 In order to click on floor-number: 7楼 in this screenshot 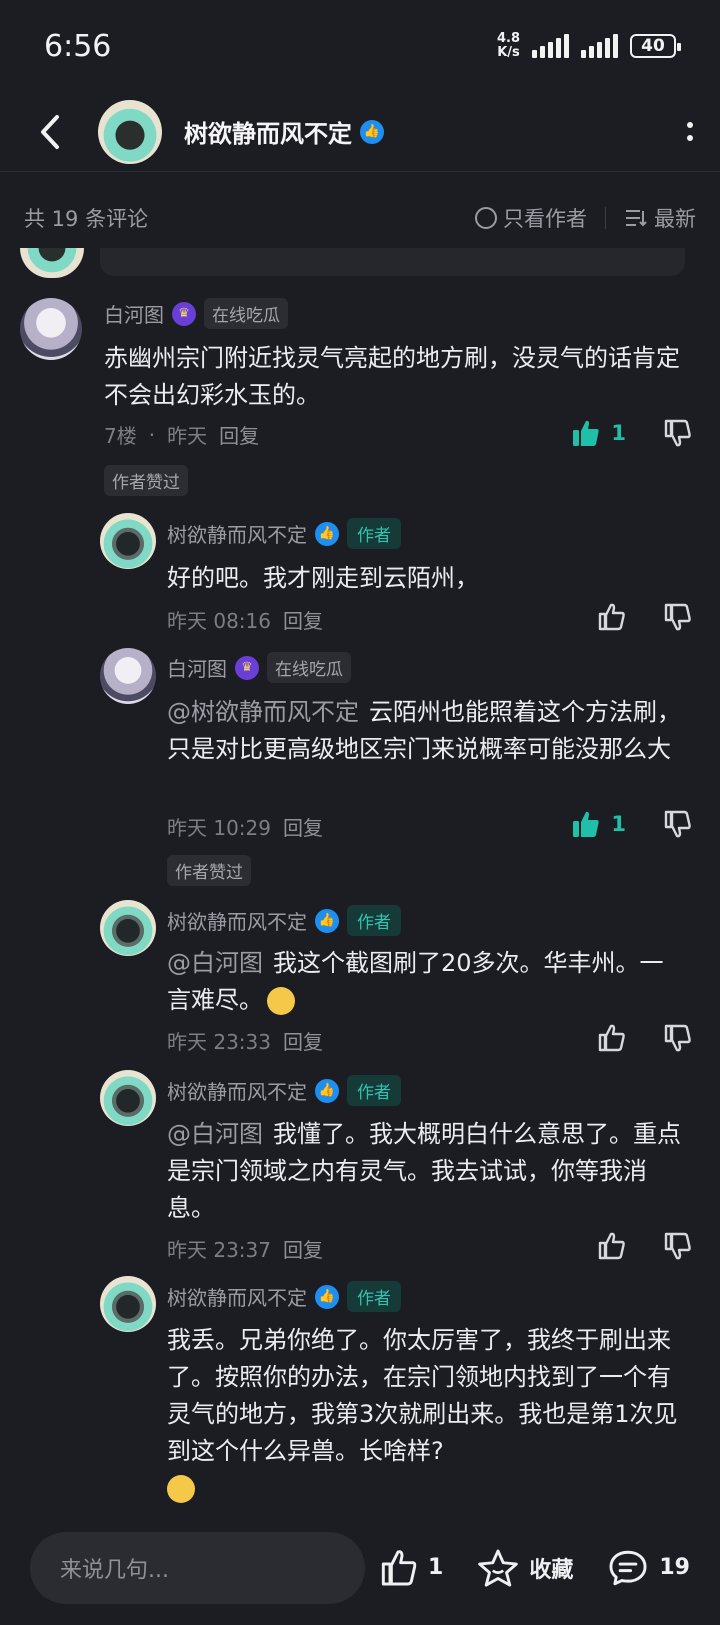, I will do `click(120, 436)`.